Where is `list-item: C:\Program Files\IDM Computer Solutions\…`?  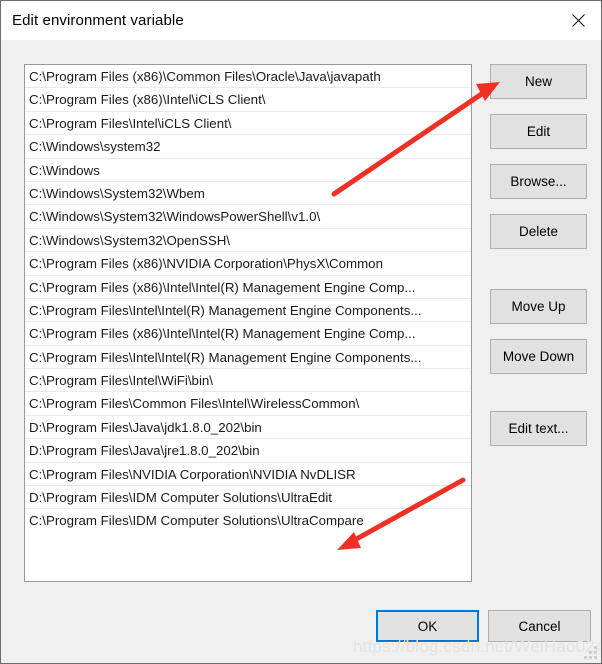
list-item: C:\Program Files\IDM Computer Solutions\… is located at coordinates (248, 520).